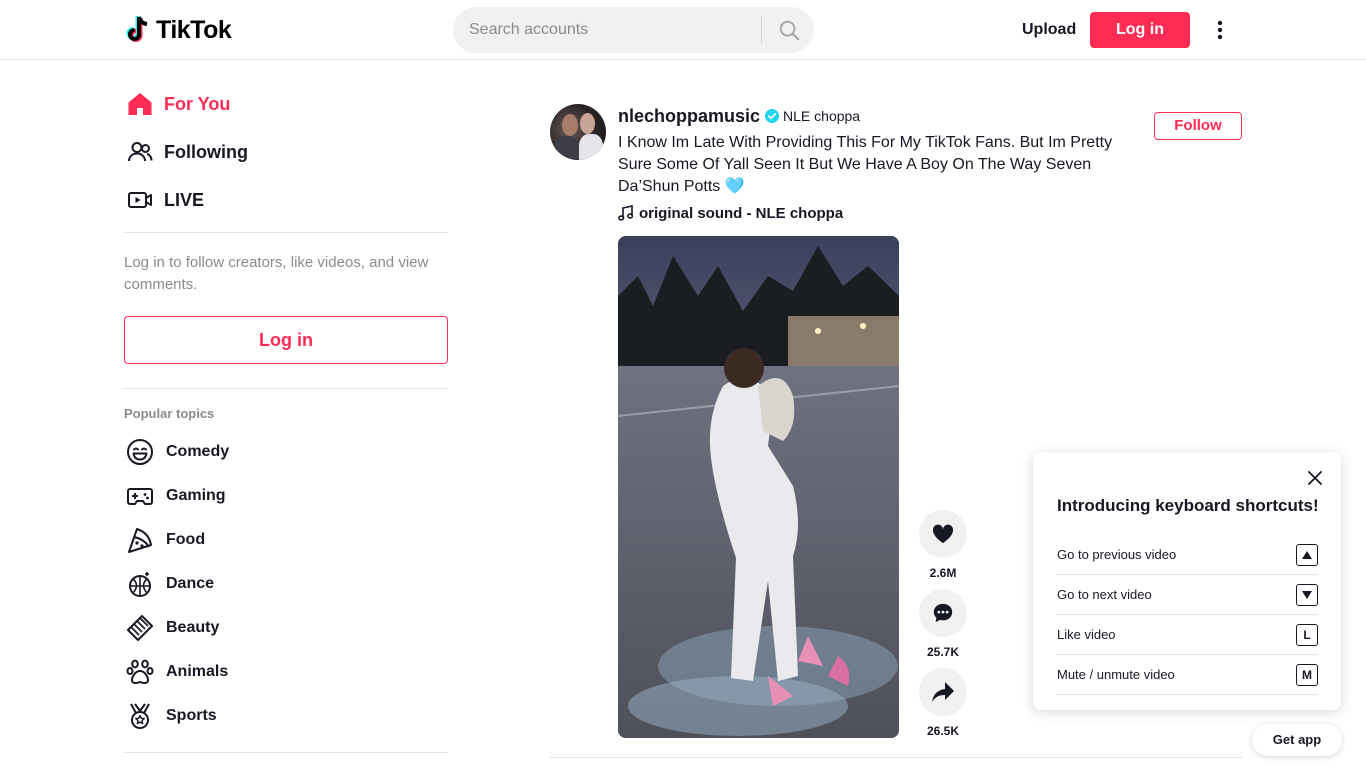  I want to click on home-icon, so click(140, 104).